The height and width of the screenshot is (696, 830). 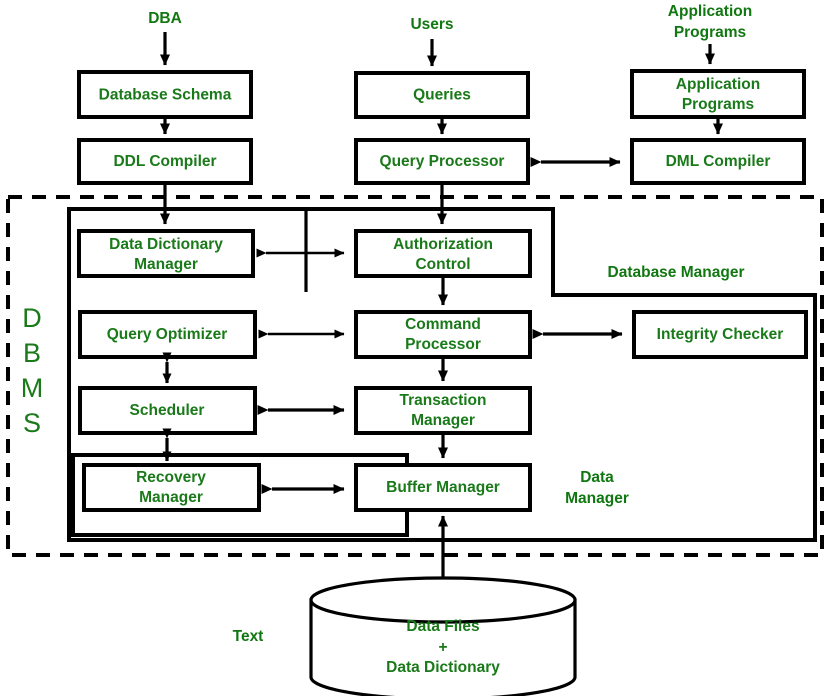 I want to click on label-recovery-manager-line1: Recovery, so click(x=171, y=477).